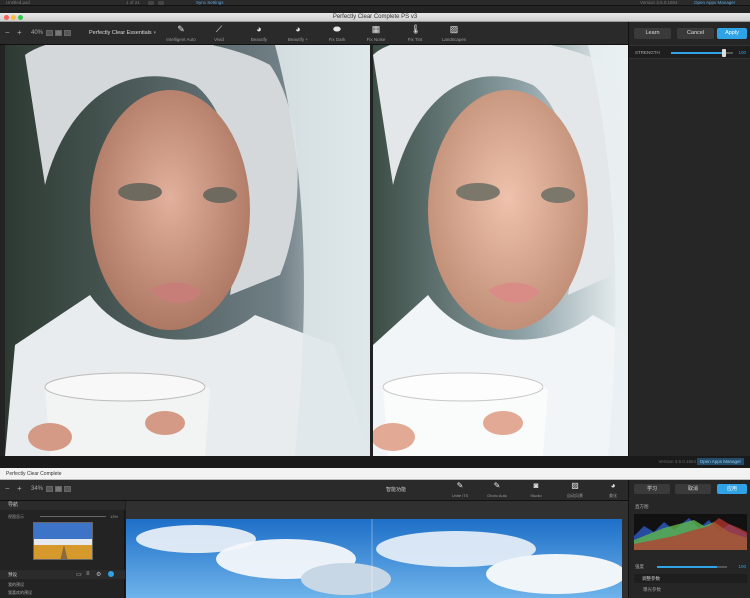 The image size is (750, 598). Describe the element at coordinates (652, 589) in the screenshot. I see `adjust-sub-label: 曝光参数` at that location.